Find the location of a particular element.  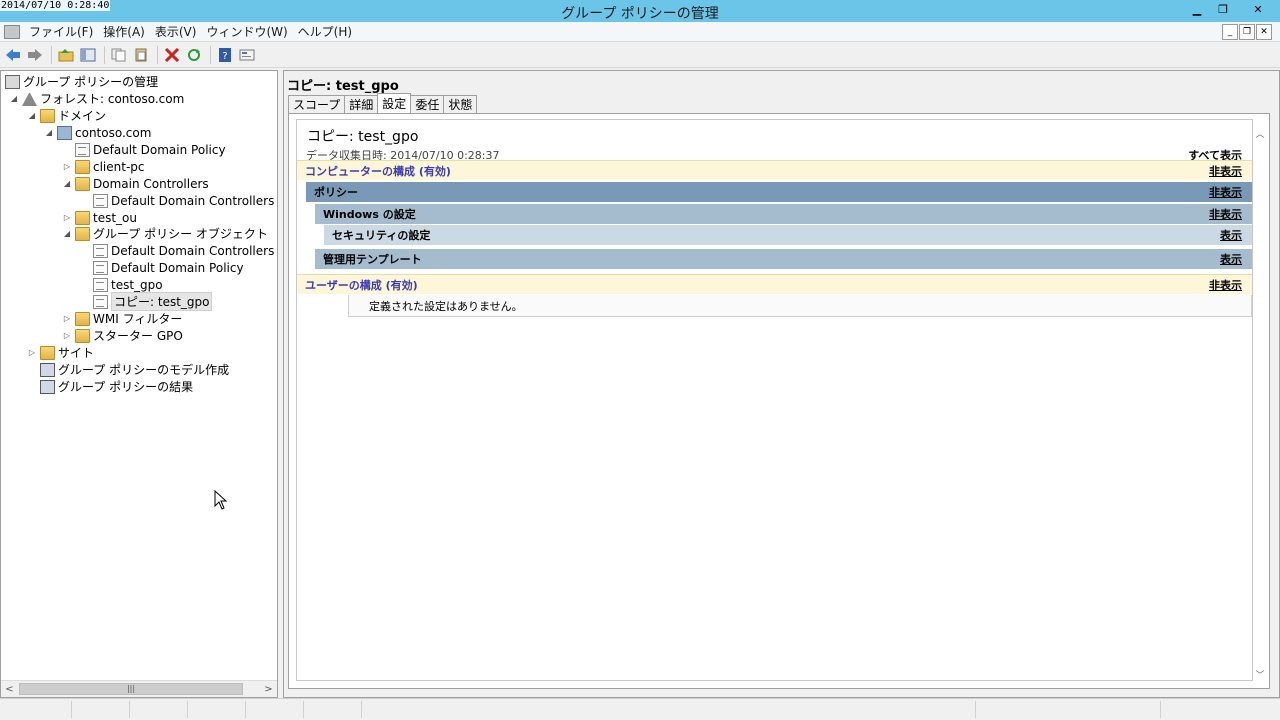

scroll-left-icon: < is located at coordinates (9, 689).